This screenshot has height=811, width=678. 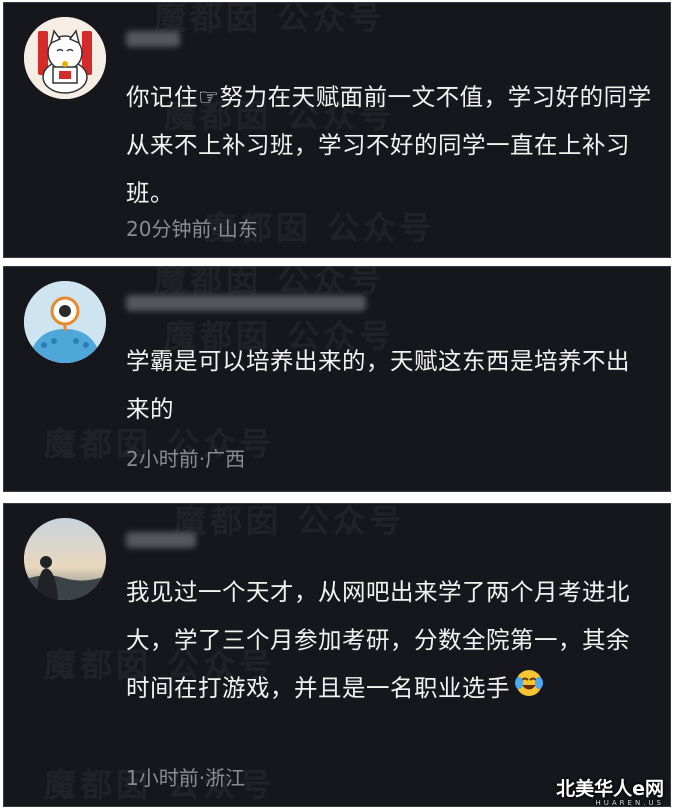 I want to click on lucky-cat-avatar, so click(x=65, y=58).